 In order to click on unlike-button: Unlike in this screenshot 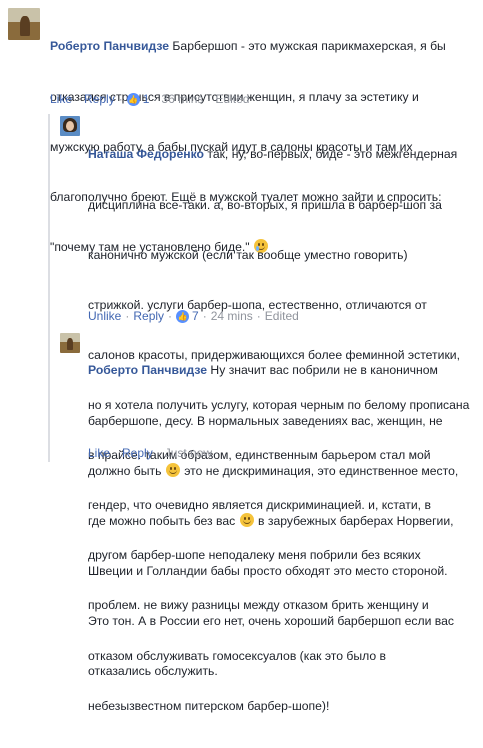, I will do `click(104, 316)`.